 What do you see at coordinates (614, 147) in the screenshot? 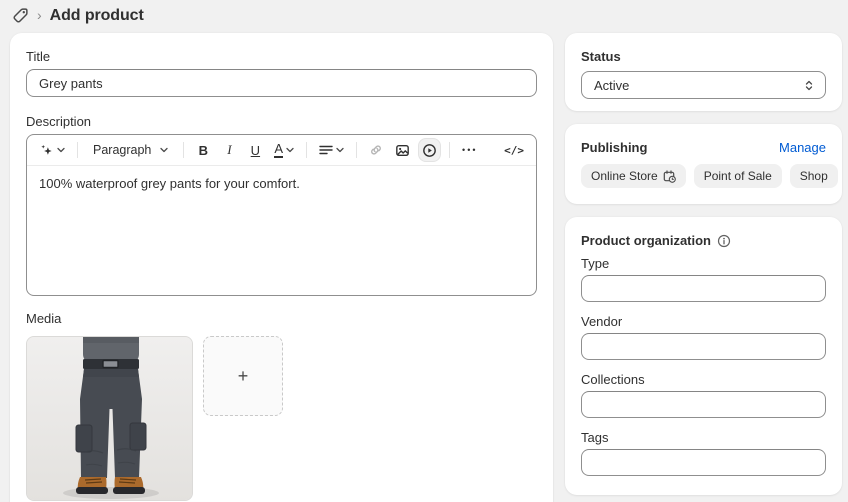
I see `publishing-heading: Publishing` at bounding box center [614, 147].